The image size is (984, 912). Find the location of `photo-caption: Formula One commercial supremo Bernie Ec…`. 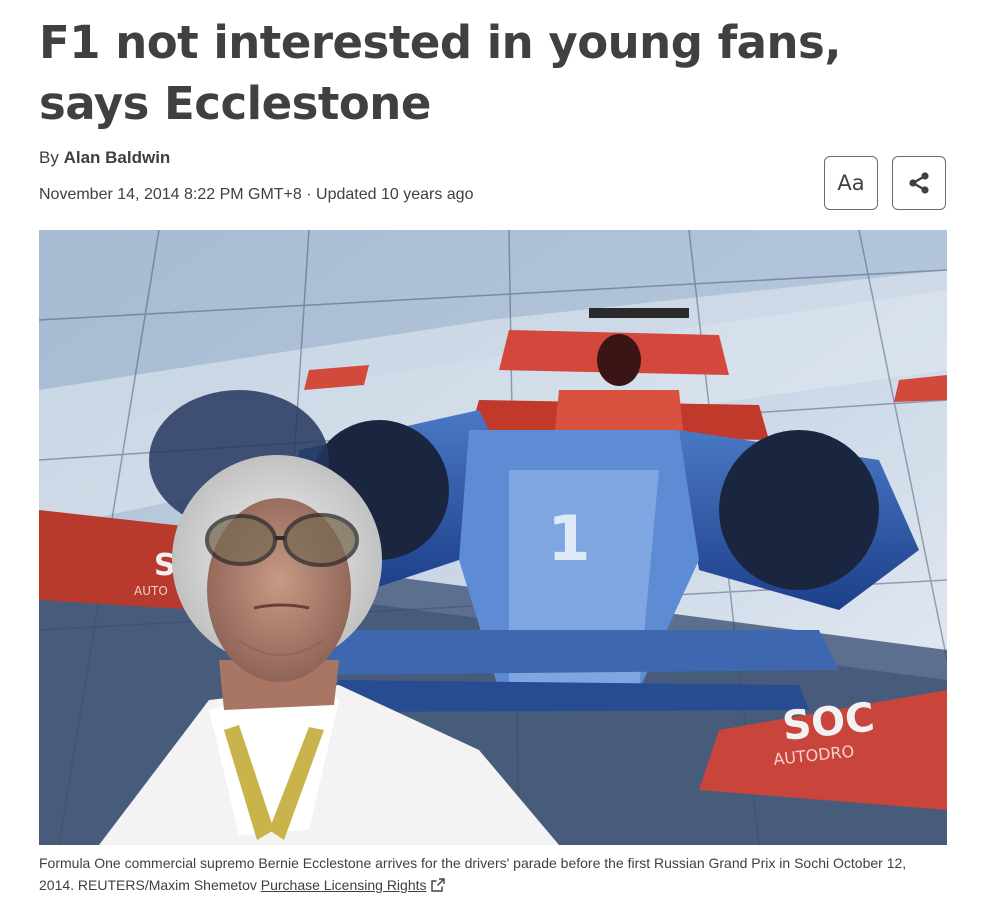

photo-caption: Formula One commercial supremo Bernie Ec… is located at coordinates (489, 874).